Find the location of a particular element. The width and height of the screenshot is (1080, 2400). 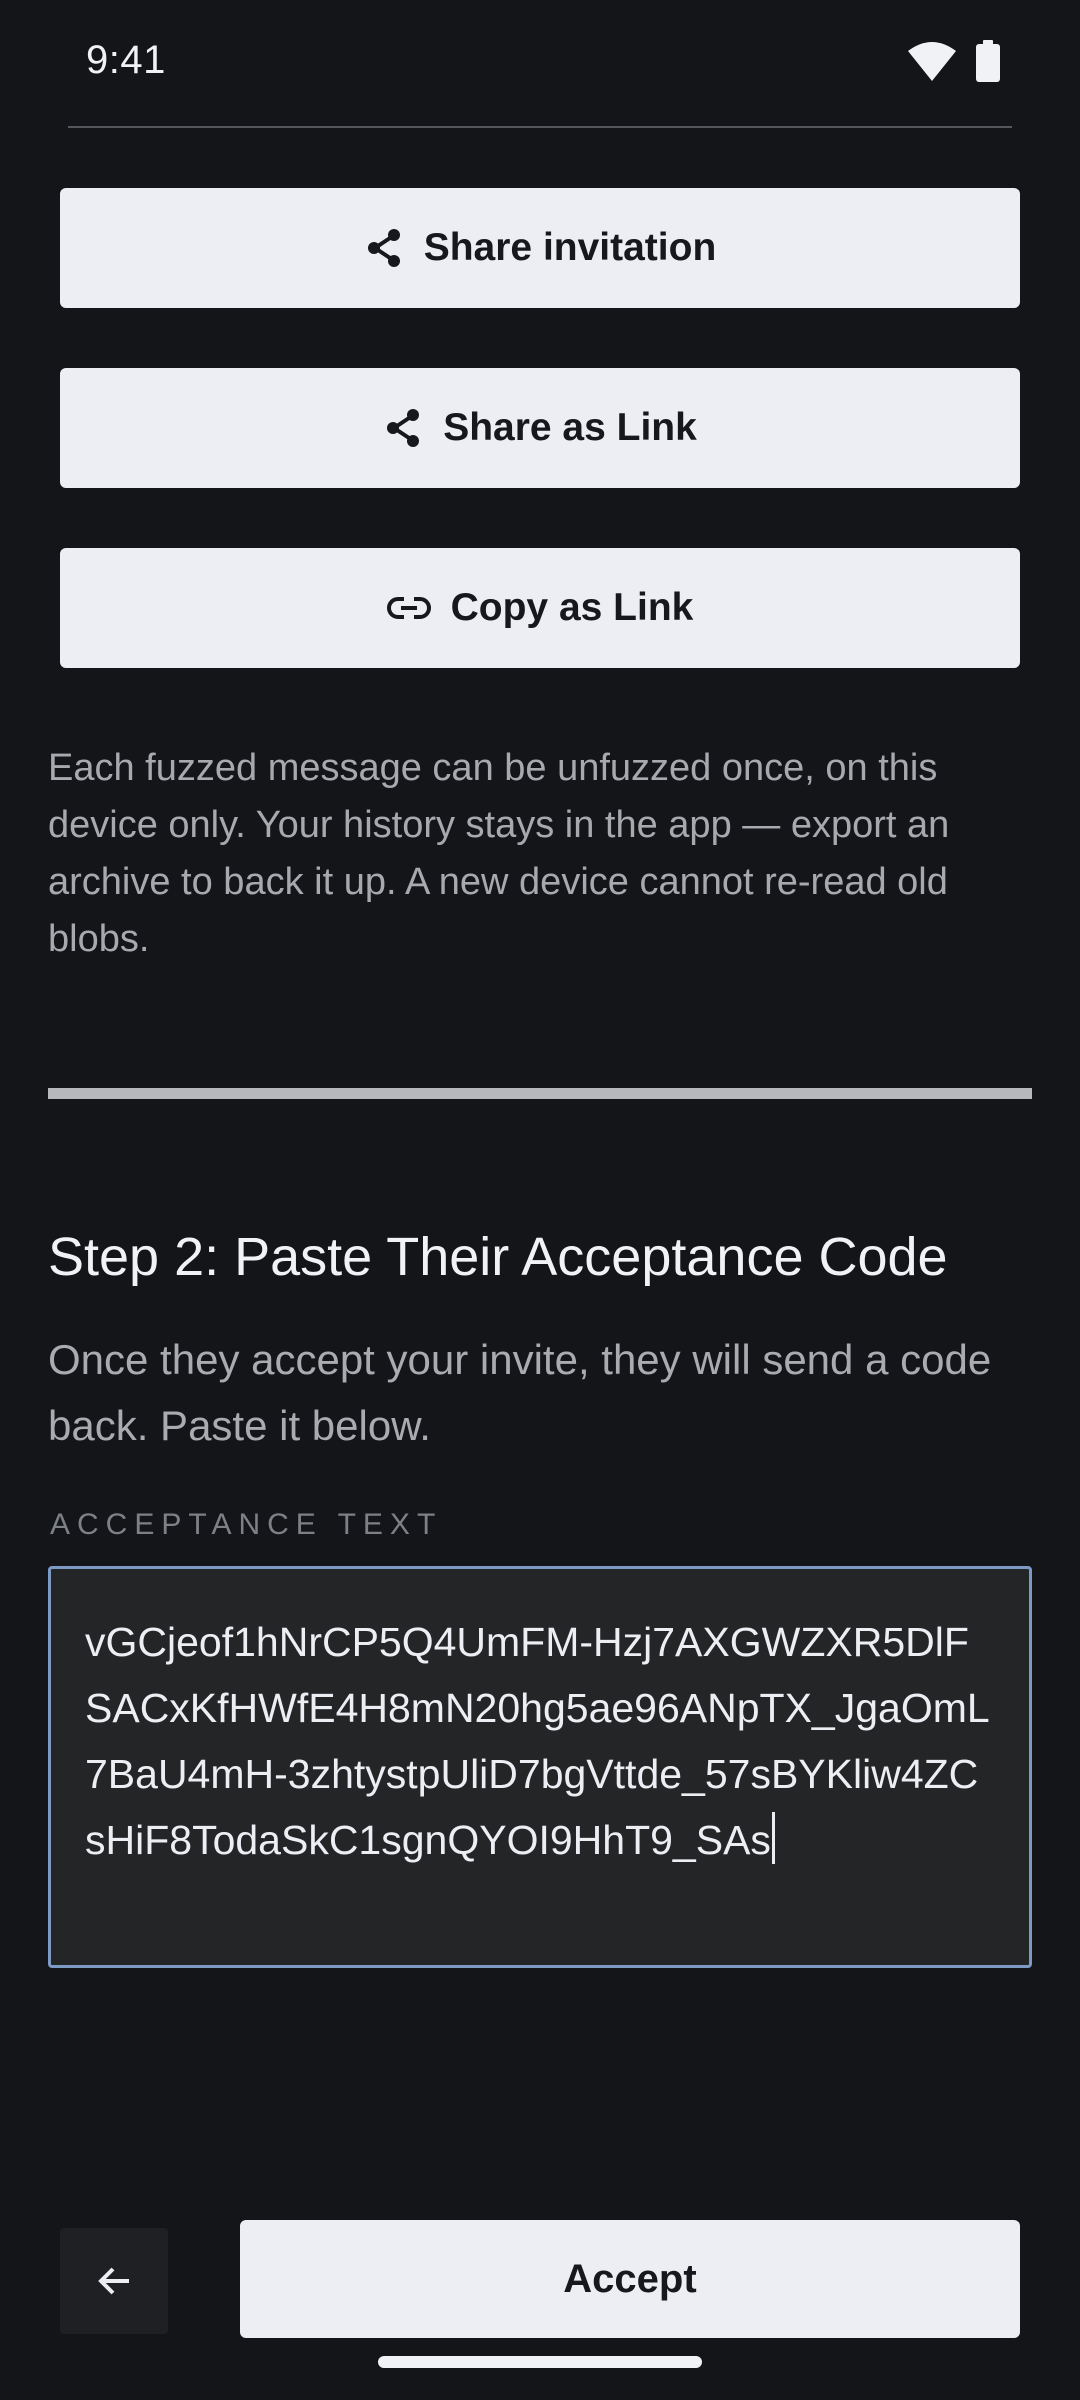

share-invitation-button: Share invitation is located at coordinates (540, 248).